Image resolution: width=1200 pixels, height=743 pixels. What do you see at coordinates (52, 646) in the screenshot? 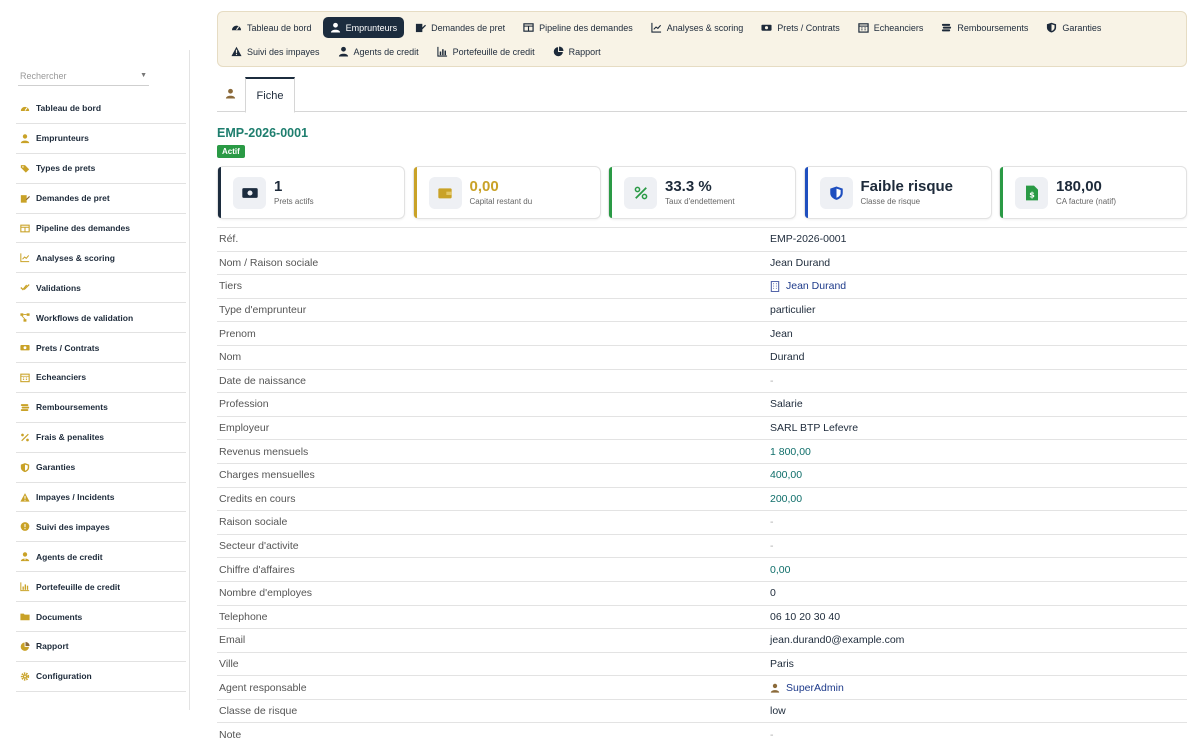
I see `sidebar-item-label: Rapport` at bounding box center [52, 646].